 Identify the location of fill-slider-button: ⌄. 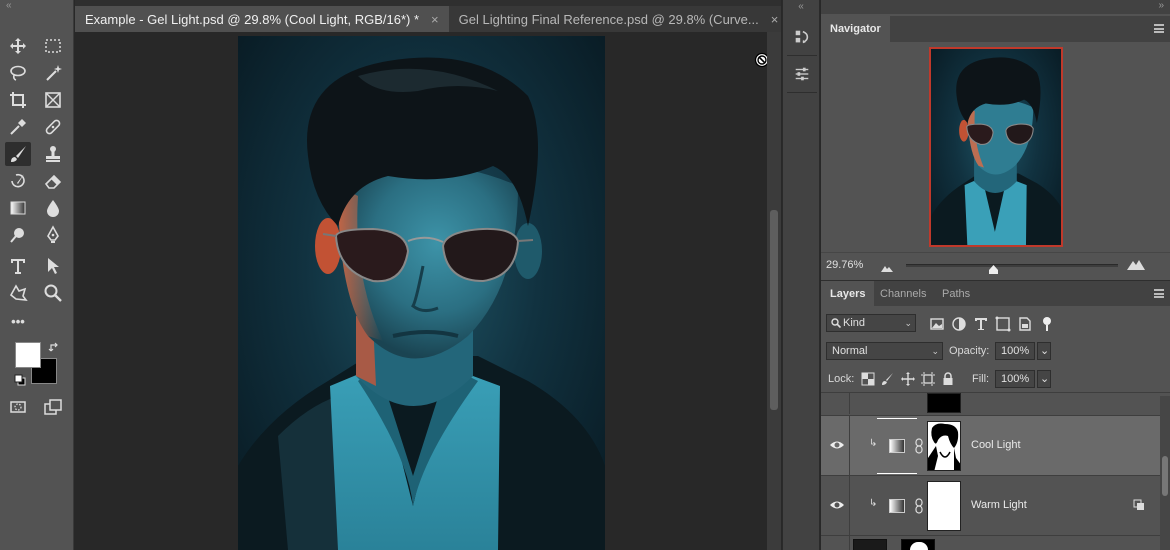
(1044, 379).